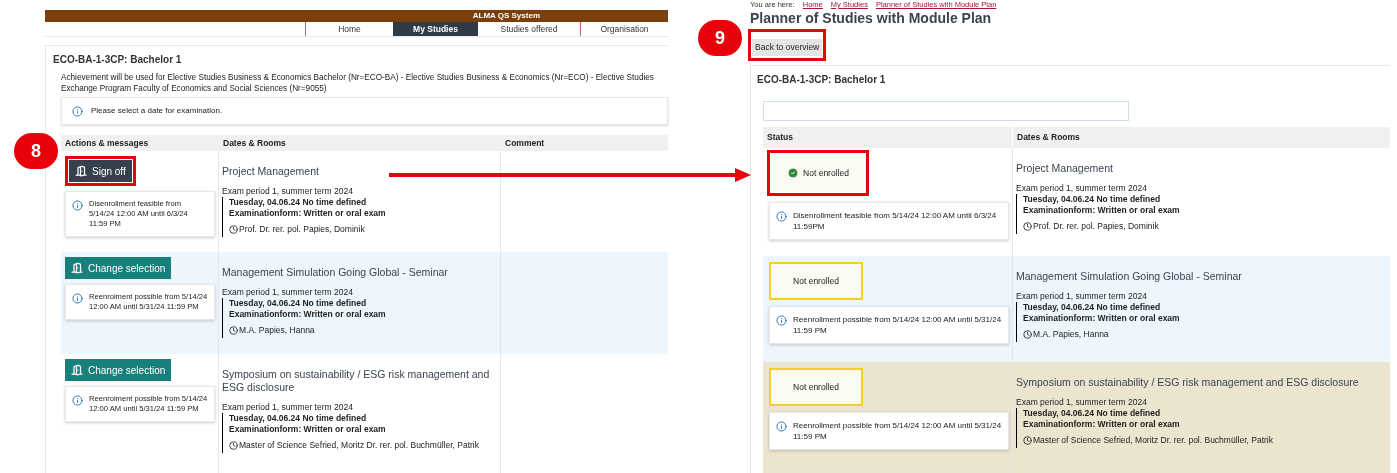 The width and height of the screenshot is (1397, 473). Describe the element at coordinates (506, 16) in the screenshot. I see `system-title: ALMA QS System` at that location.